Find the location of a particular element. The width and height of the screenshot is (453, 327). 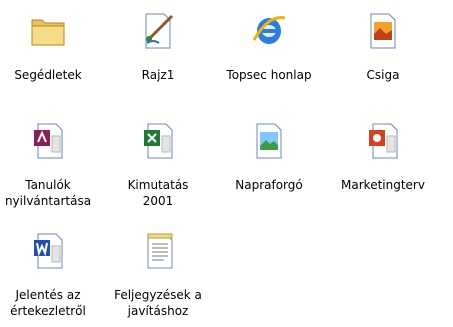

desktop-item-label: Topsec honlap is located at coordinates (269, 75).